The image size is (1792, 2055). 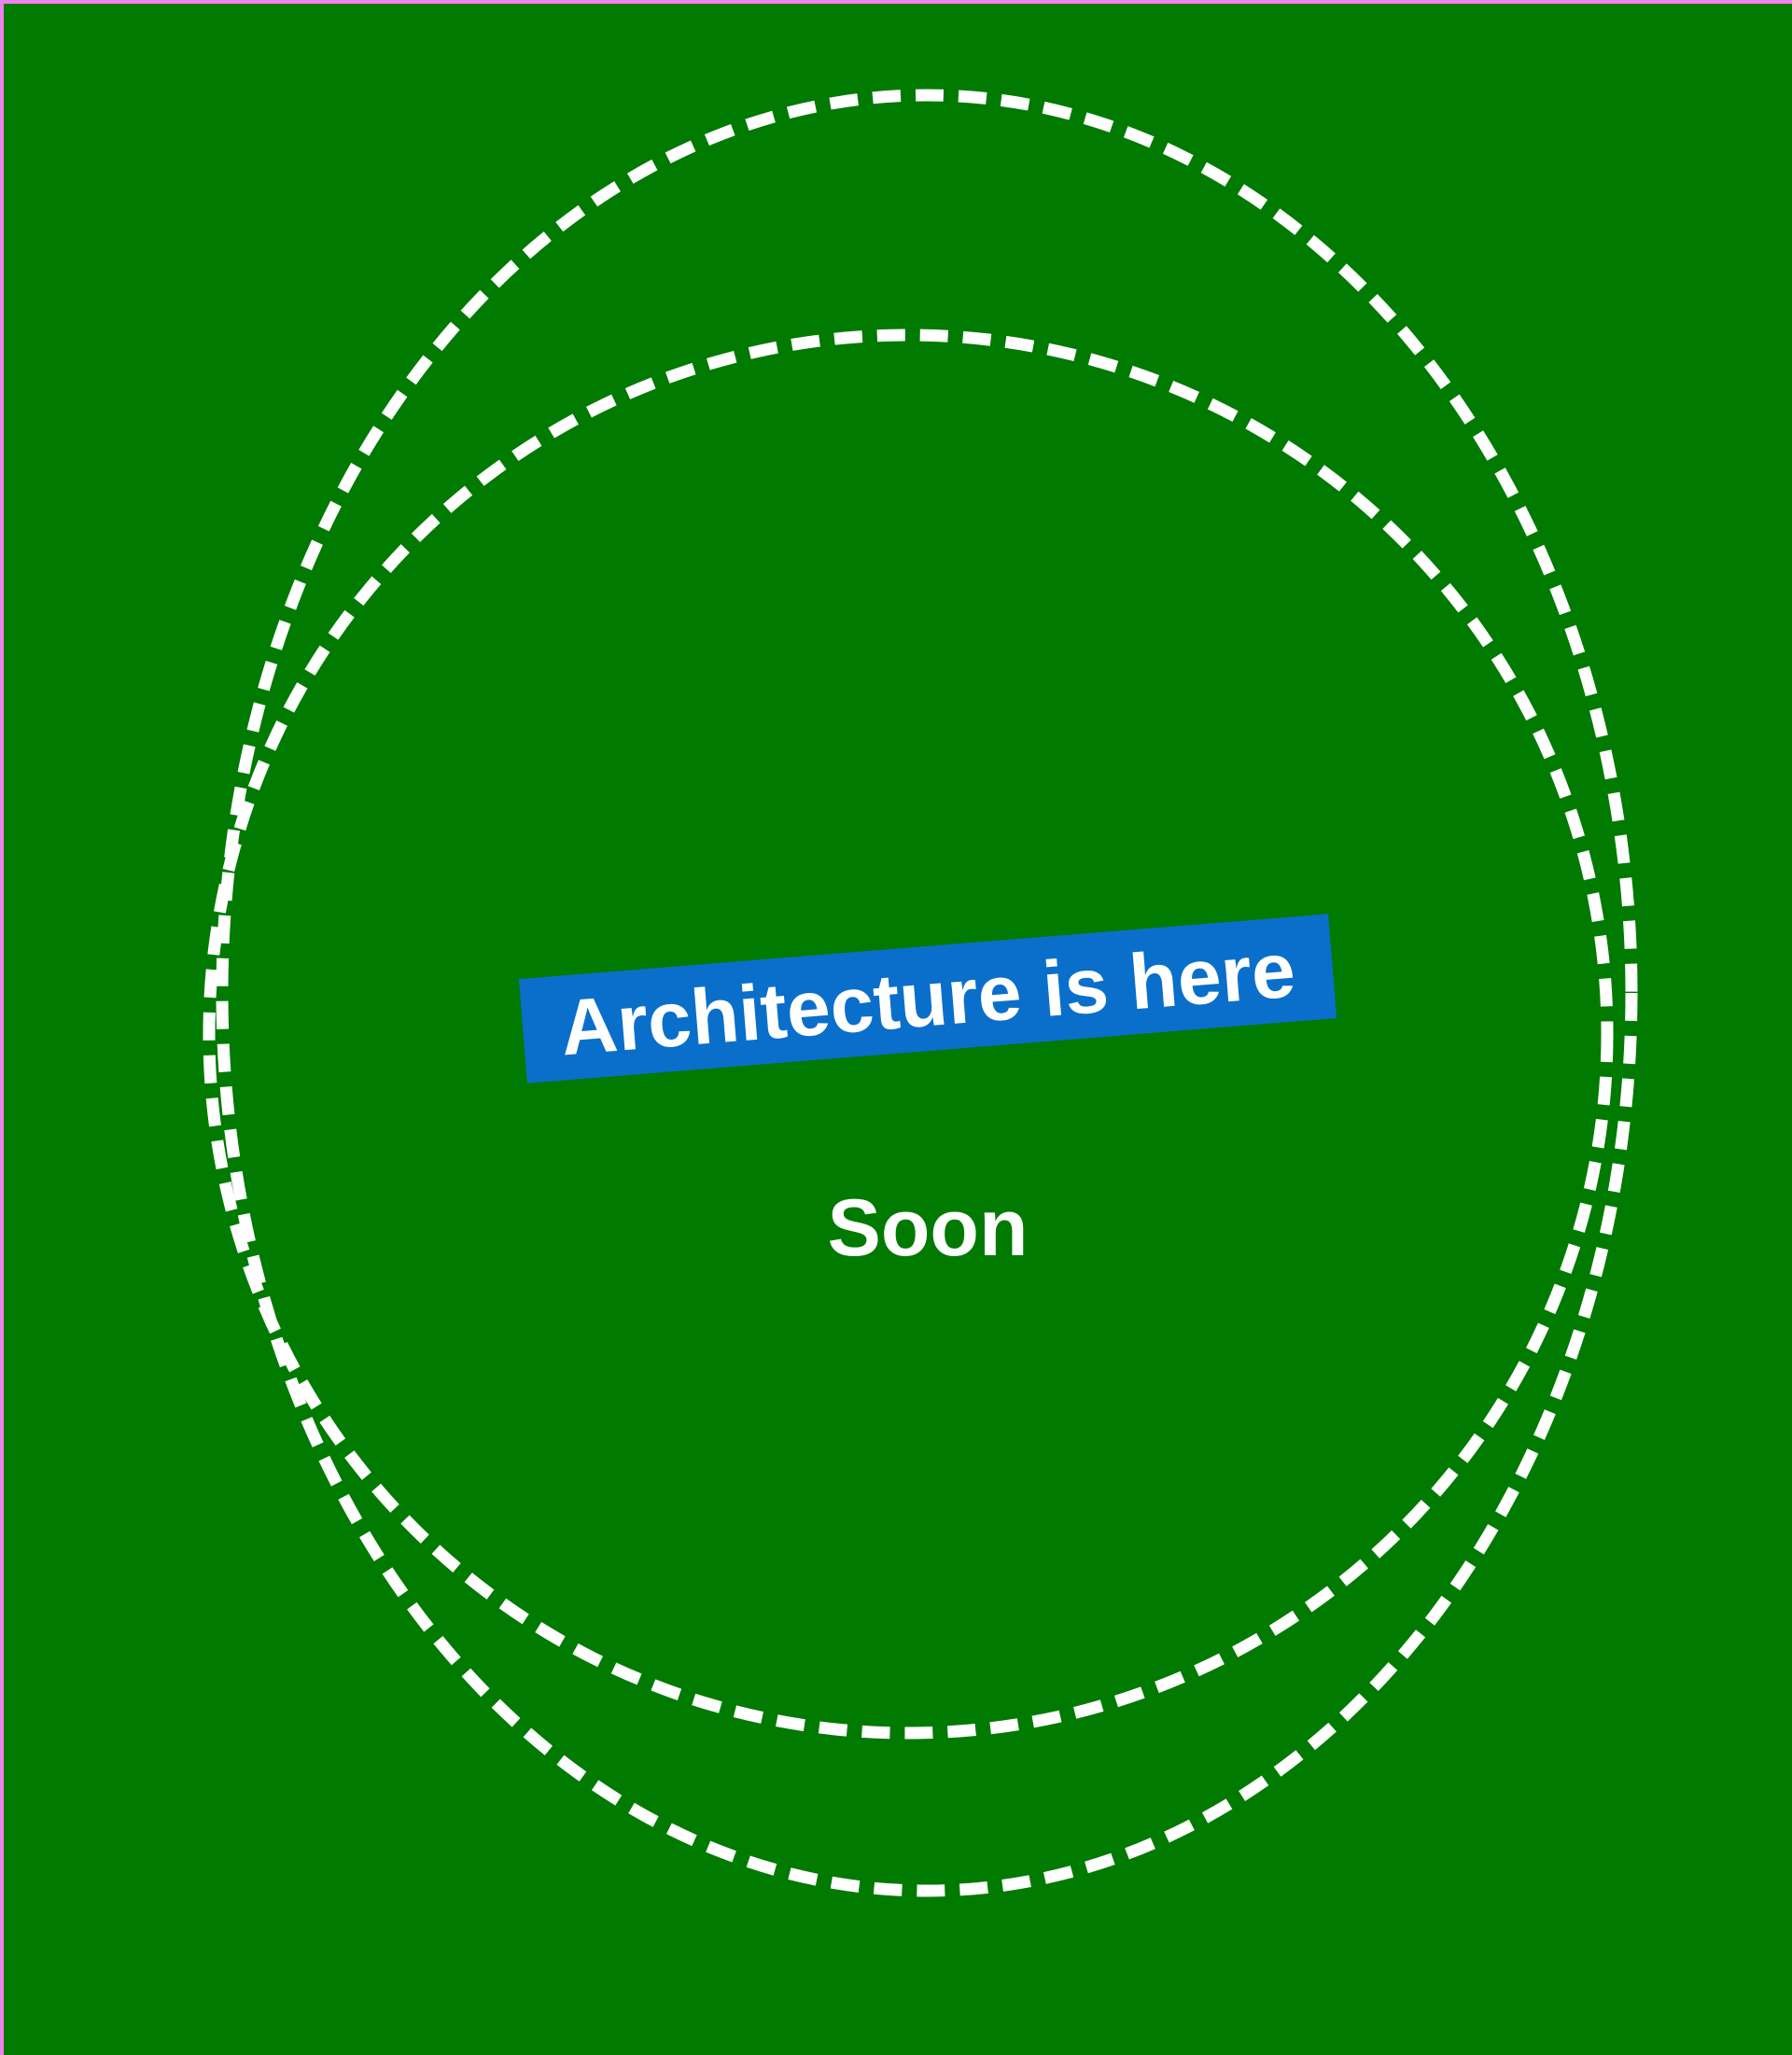 I want to click on soon-label: Soon, so click(x=928, y=1228).